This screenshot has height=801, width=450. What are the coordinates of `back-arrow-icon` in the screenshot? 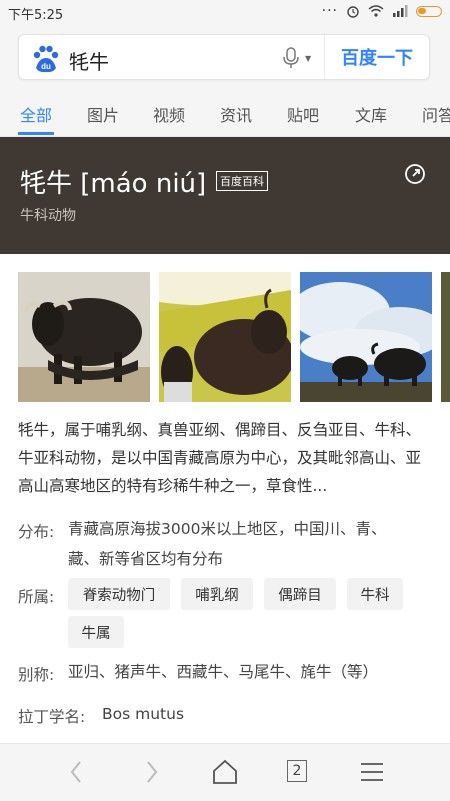 It's located at (76, 772).